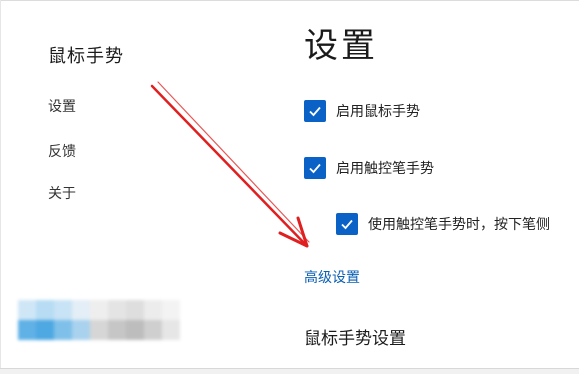 This screenshot has height=374, width=579. I want to click on blurred-region, so click(99, 320).